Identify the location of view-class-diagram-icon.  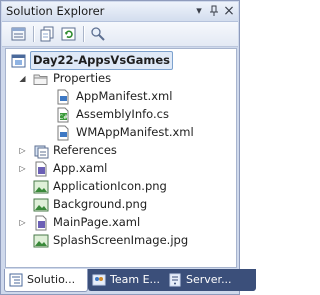
(98, 34).